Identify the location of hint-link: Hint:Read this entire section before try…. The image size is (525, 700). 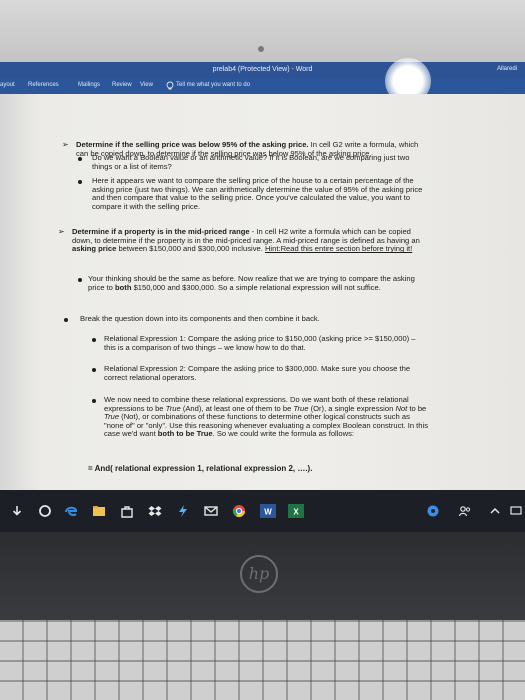
(338, 248).